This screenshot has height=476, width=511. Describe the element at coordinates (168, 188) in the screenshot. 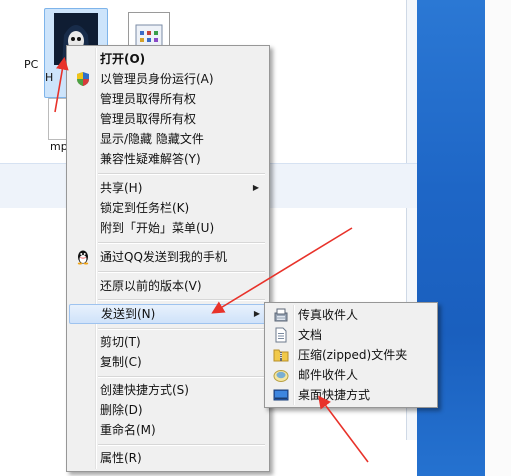

I see `menu-item-share: 共享(H) ▶` at that location.